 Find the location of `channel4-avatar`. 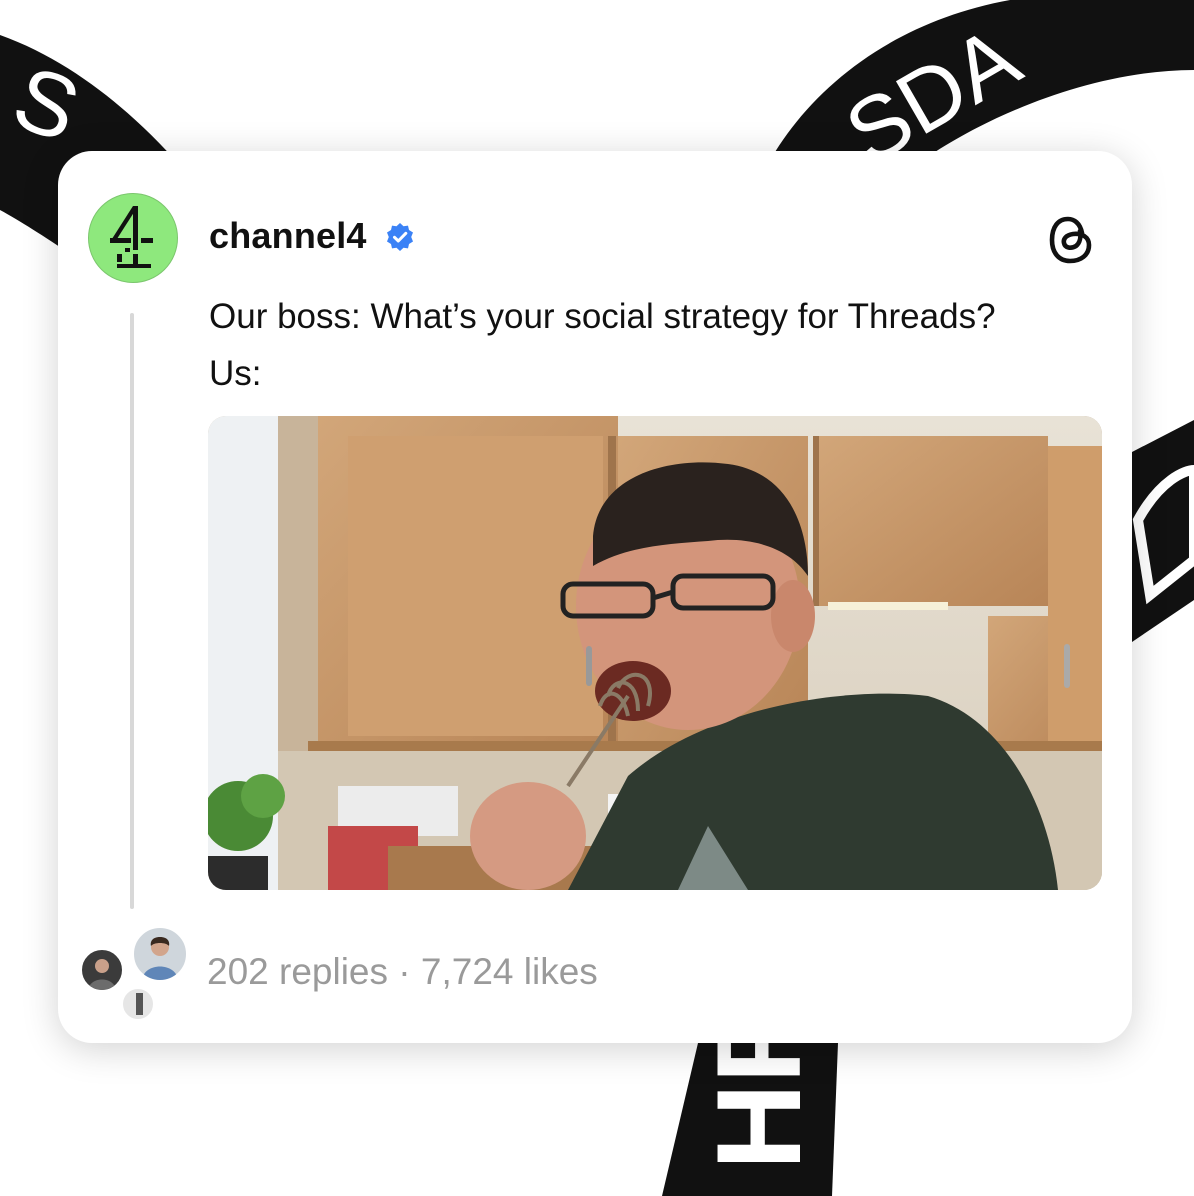

channel4-avatar is located at coordinates (133, 238).